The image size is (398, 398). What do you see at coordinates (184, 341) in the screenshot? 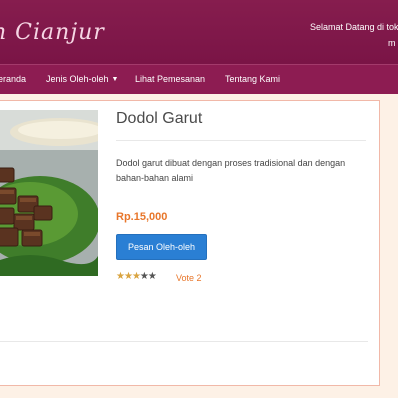
I see `panel-divider` at bounding box center [184, 341].